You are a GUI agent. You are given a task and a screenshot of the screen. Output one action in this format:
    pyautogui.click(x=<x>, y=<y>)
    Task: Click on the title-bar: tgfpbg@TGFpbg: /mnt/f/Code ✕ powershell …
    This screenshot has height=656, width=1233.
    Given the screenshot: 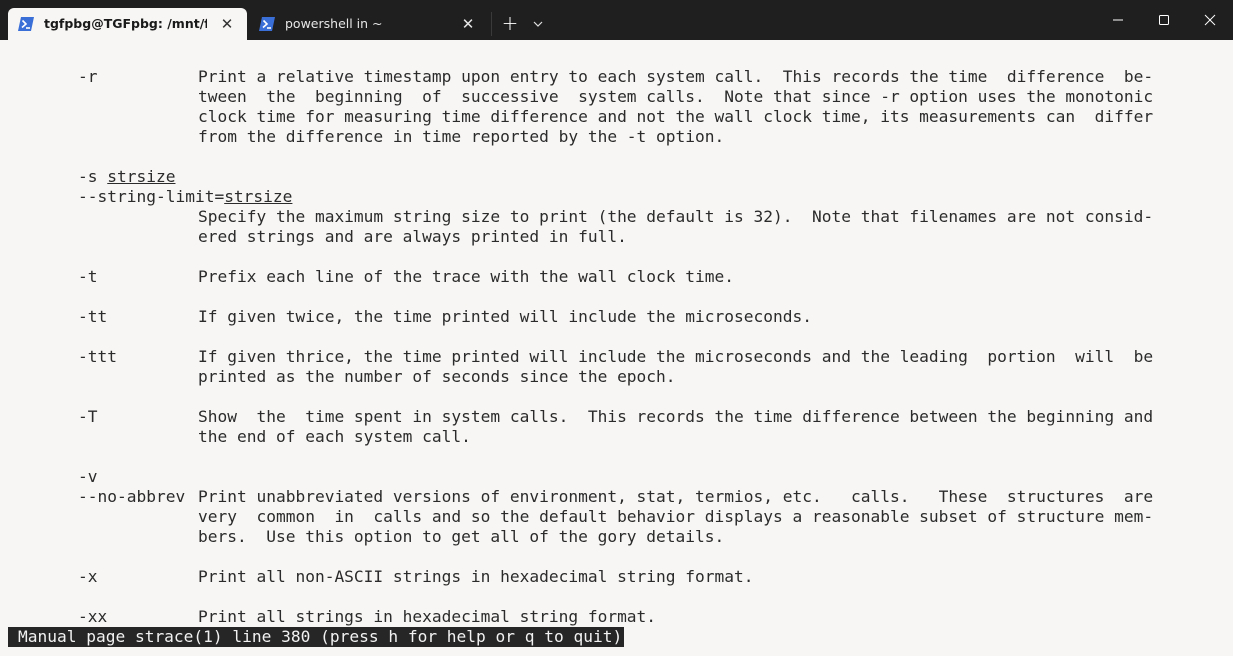 What is the action you would take?
    pyautogui.click(x=616, y=20)
    